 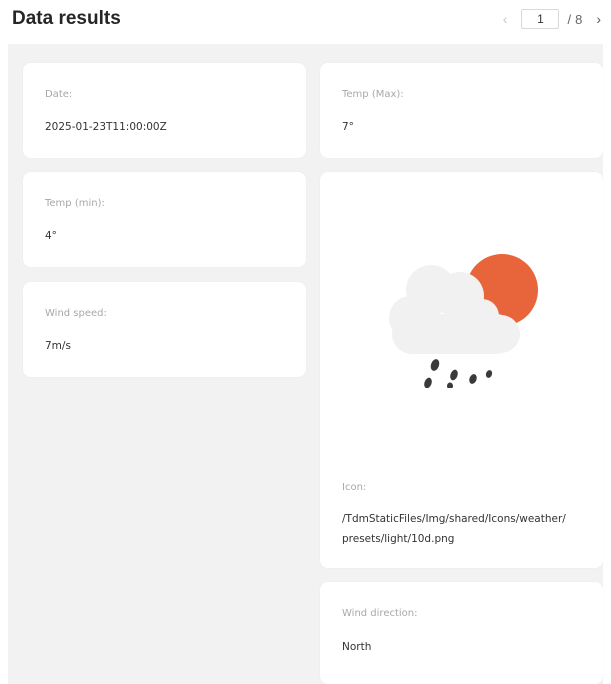 I want to click on date-value: 2025-01-23T11:00:00Z, so click(x=106, y=127).